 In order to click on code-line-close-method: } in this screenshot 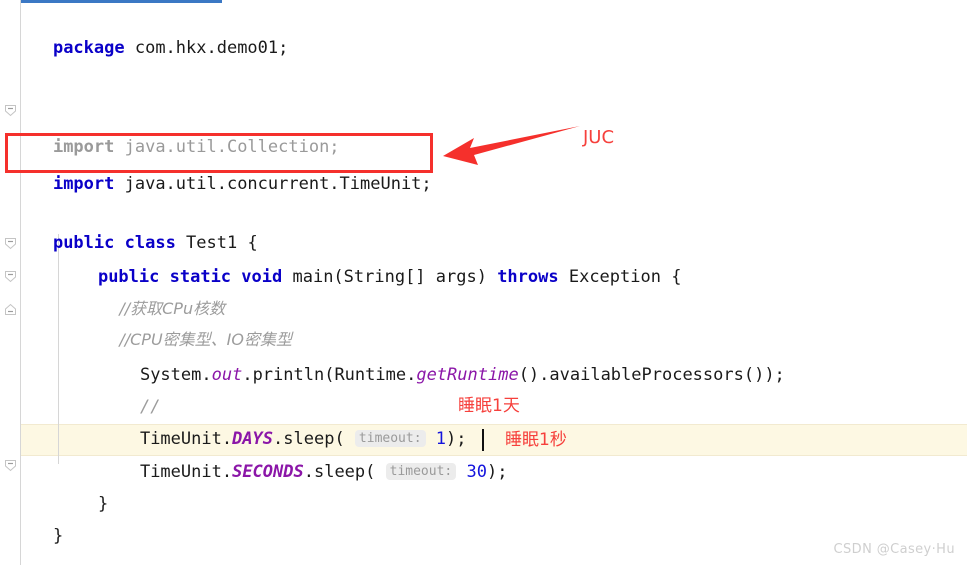, I will do `click(54, 485)`.